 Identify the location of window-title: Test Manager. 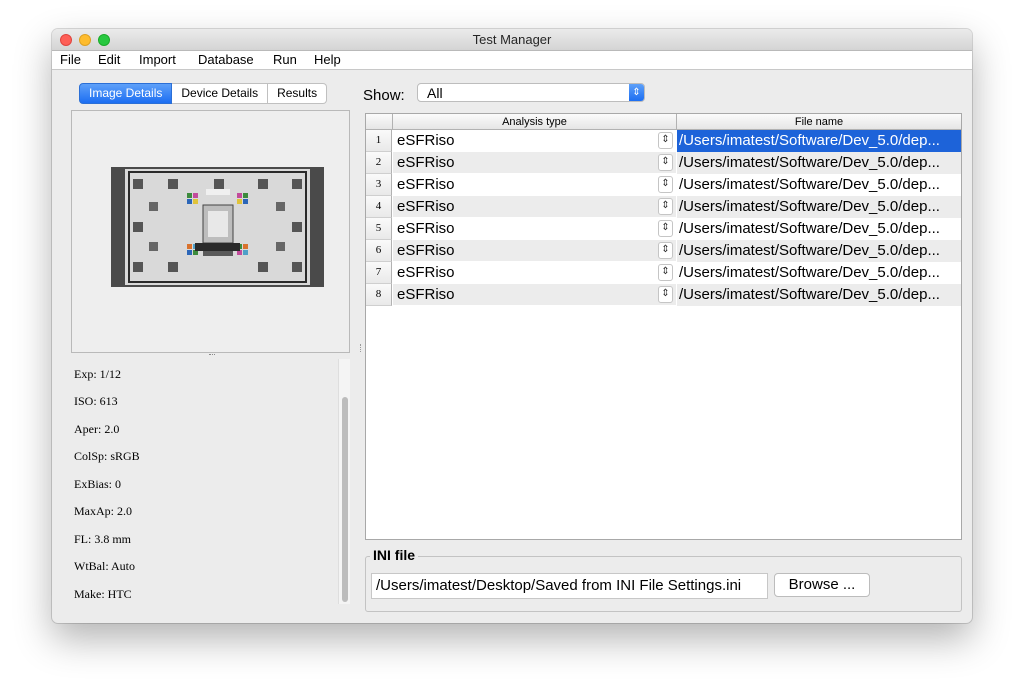
(512, 39).